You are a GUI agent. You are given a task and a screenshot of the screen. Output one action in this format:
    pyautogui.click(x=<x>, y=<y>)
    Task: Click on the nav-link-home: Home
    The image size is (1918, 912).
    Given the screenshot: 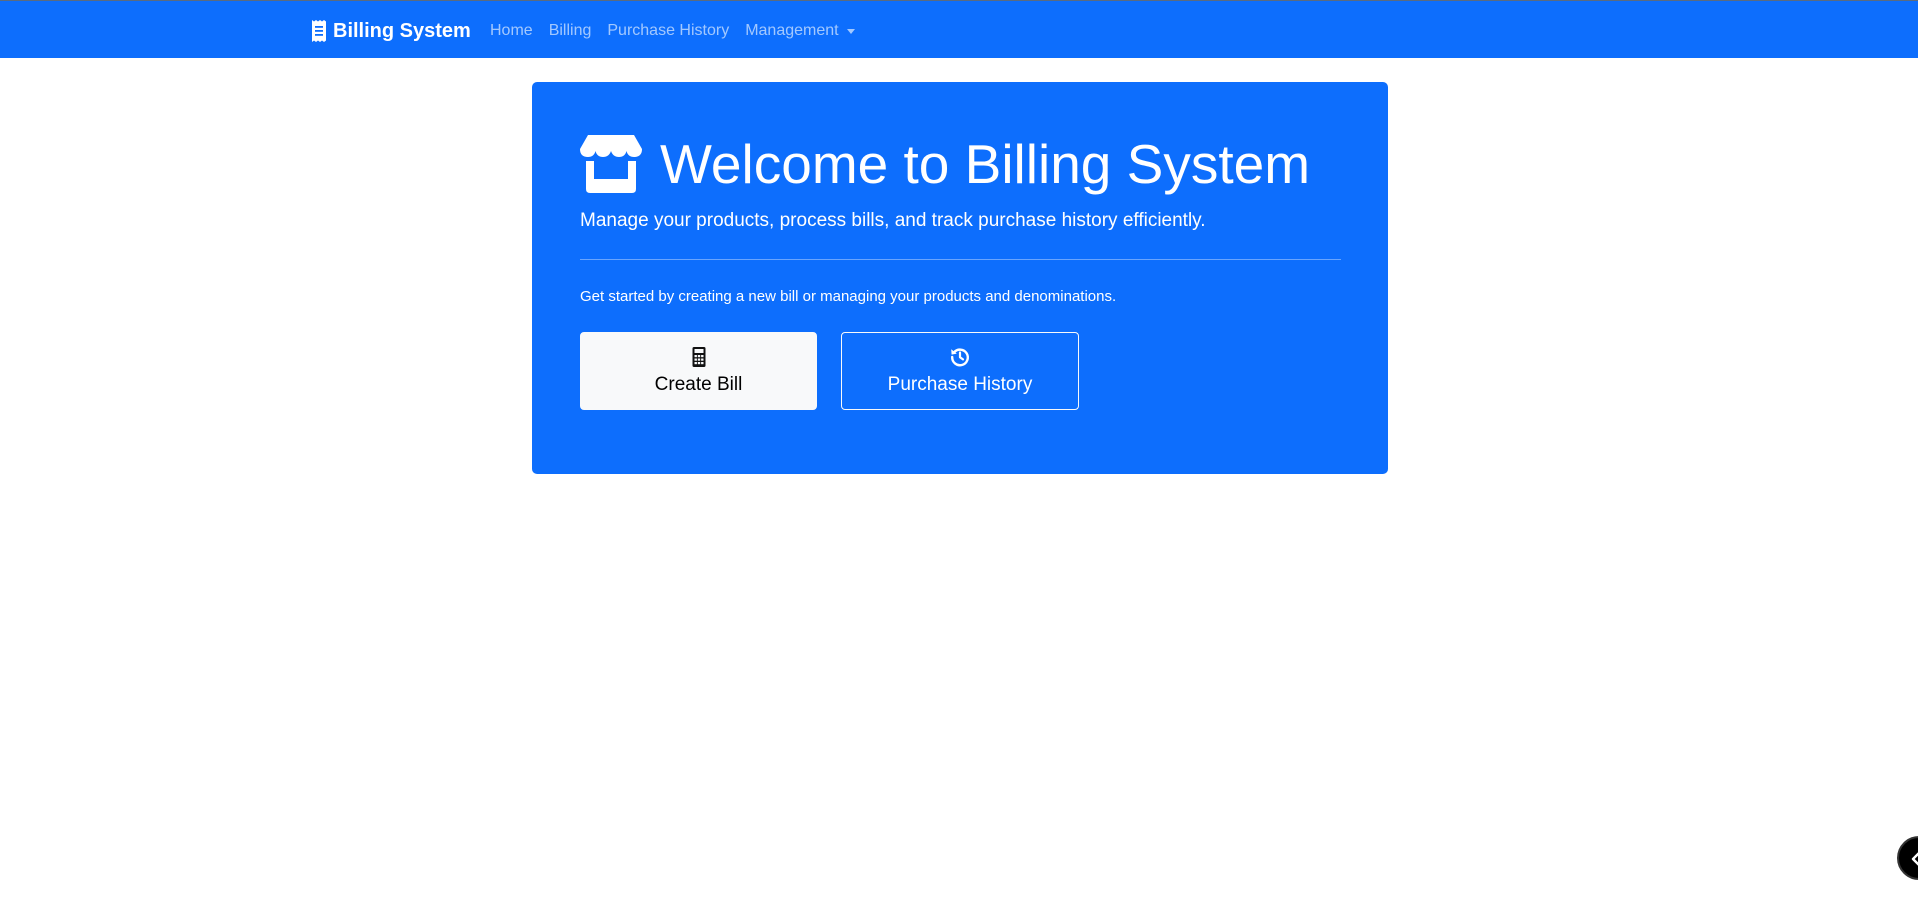 What is the action you would take?
    pyautogui.click(x=511, y=31)
    